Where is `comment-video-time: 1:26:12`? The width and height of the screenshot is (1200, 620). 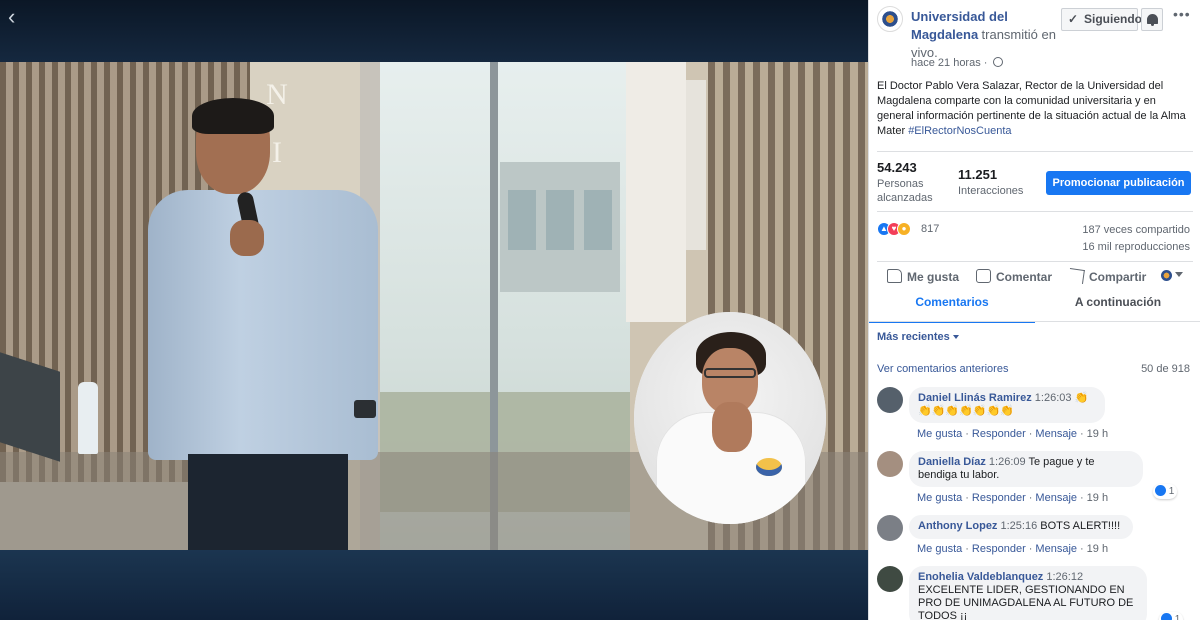 comment-video-time: 1:26:12 is located at coordinates (1064, 577).